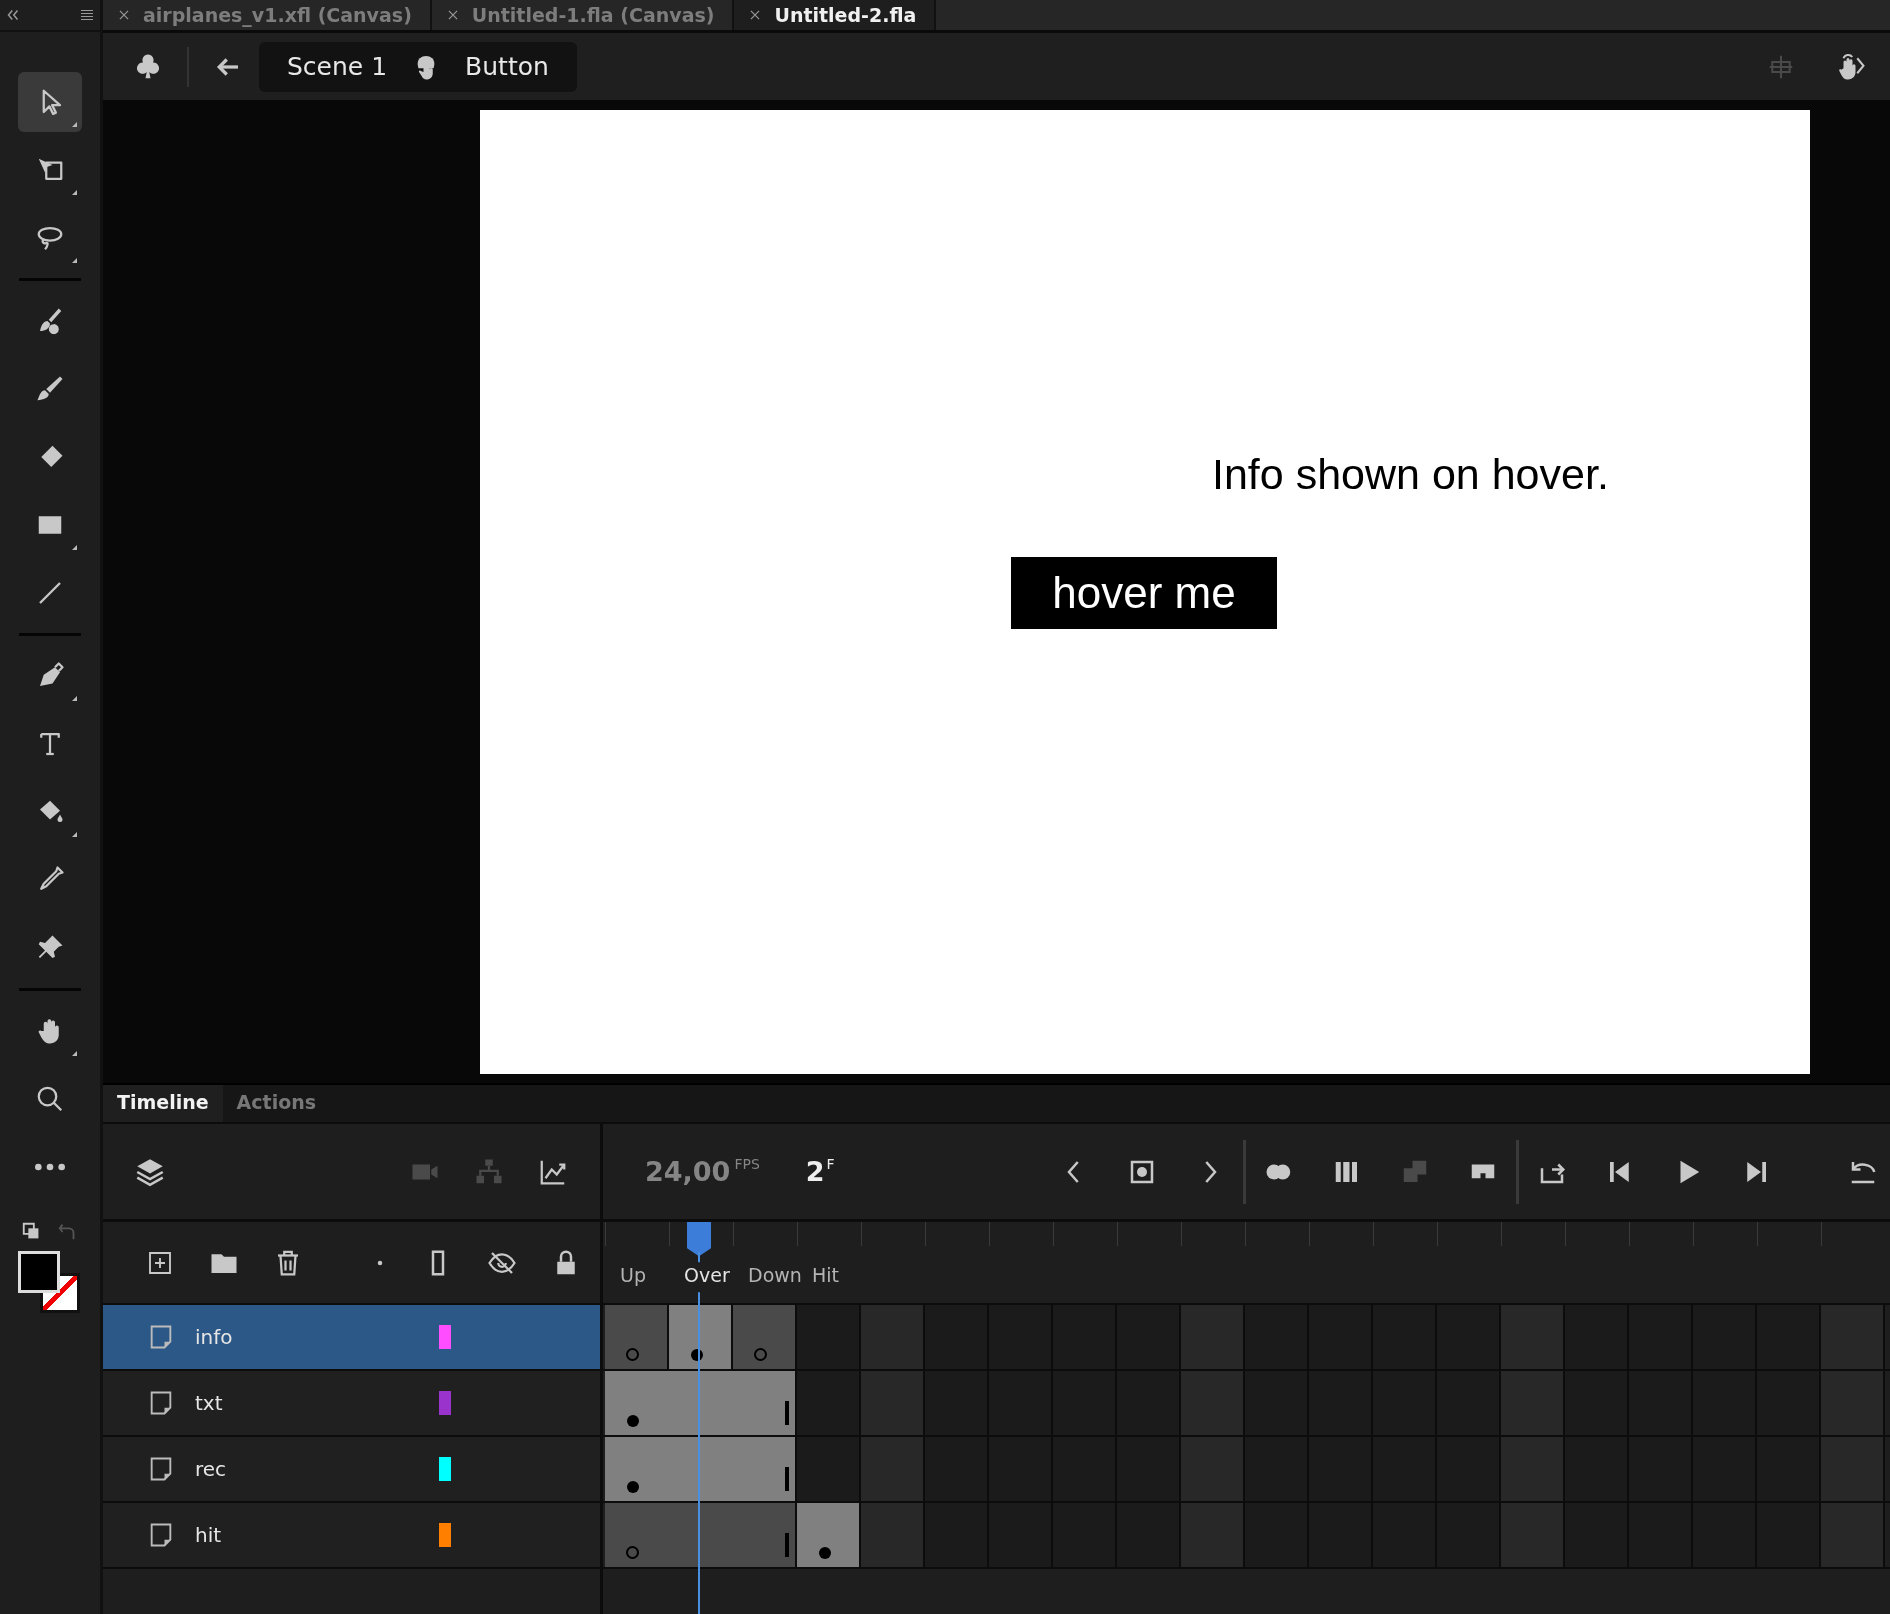 This screenshot has height=1614, width=1890. Describe the element at coordinates (747, 1164) in the screenshot. I see `fps-unit: FPS` at that location.